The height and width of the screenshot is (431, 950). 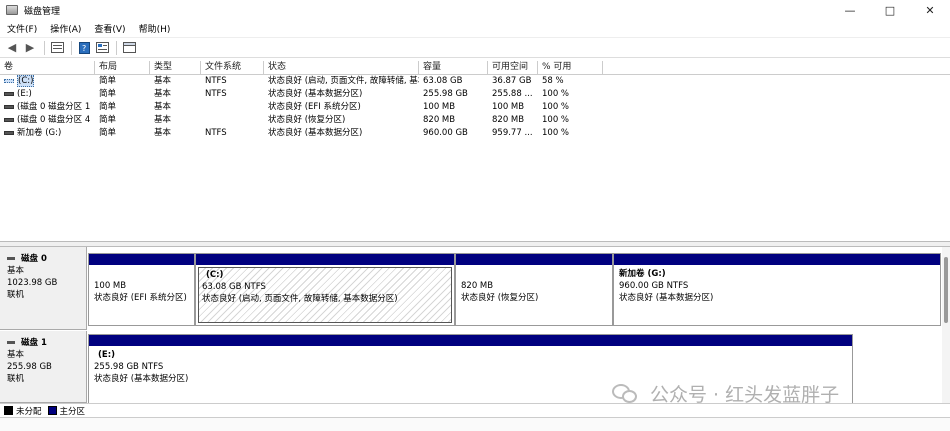 What do you see at coordinates (890, 10) in the screenshot?
I see `maximize-button: □` at bounding box center [890, 10].